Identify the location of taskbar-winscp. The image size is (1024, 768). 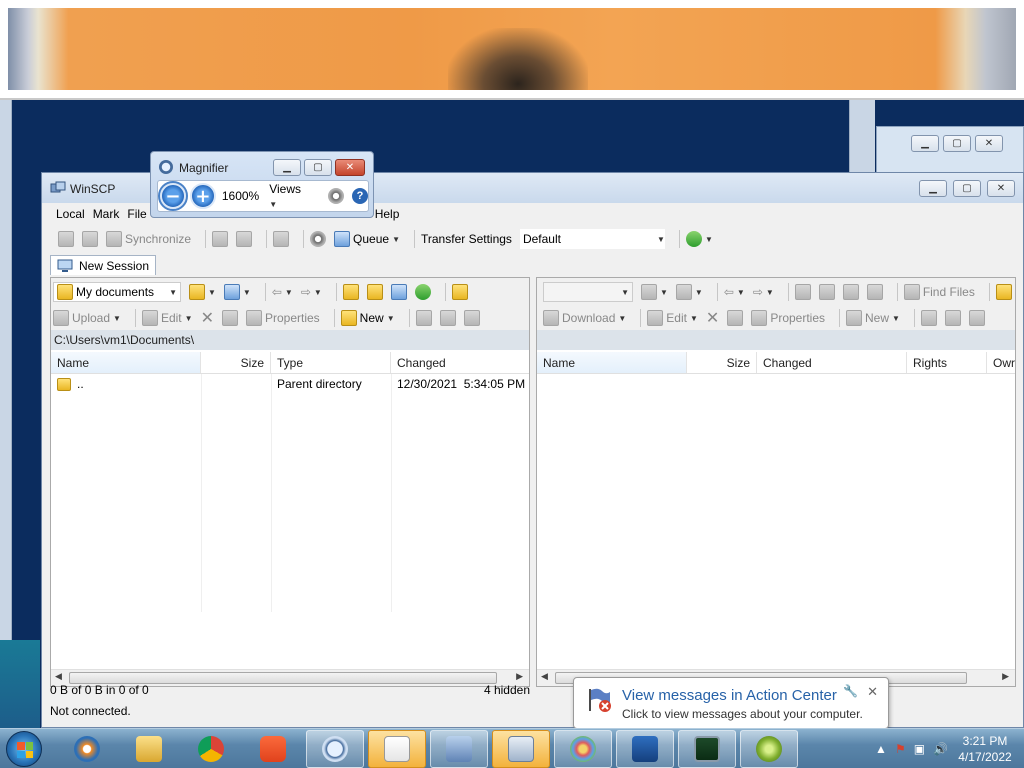
(459, 749).